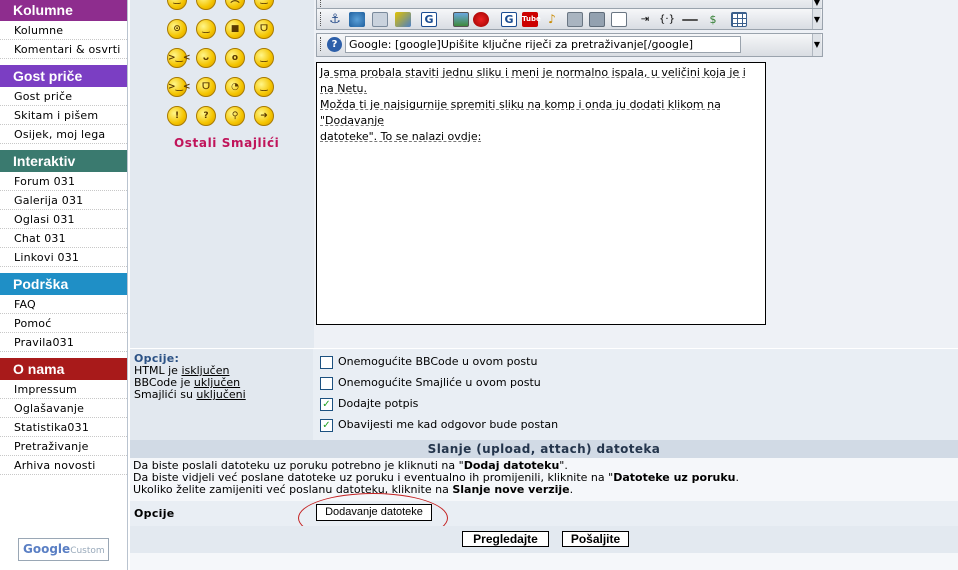  Describe the element at coordinates (713, 19) in the screenshot. I see `dollar-icon: $` at that location.